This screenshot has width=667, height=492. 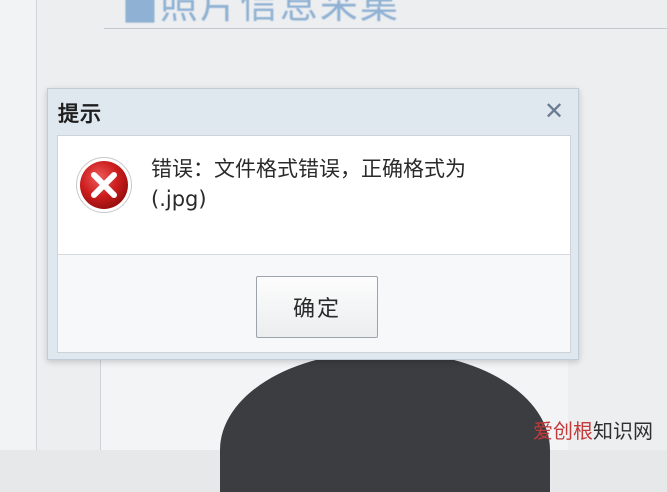 What do you see at coordinates (179, 199) in the screenshot?
I see `error-message-line2: (.jpg)` at bounding box center [179, 199].